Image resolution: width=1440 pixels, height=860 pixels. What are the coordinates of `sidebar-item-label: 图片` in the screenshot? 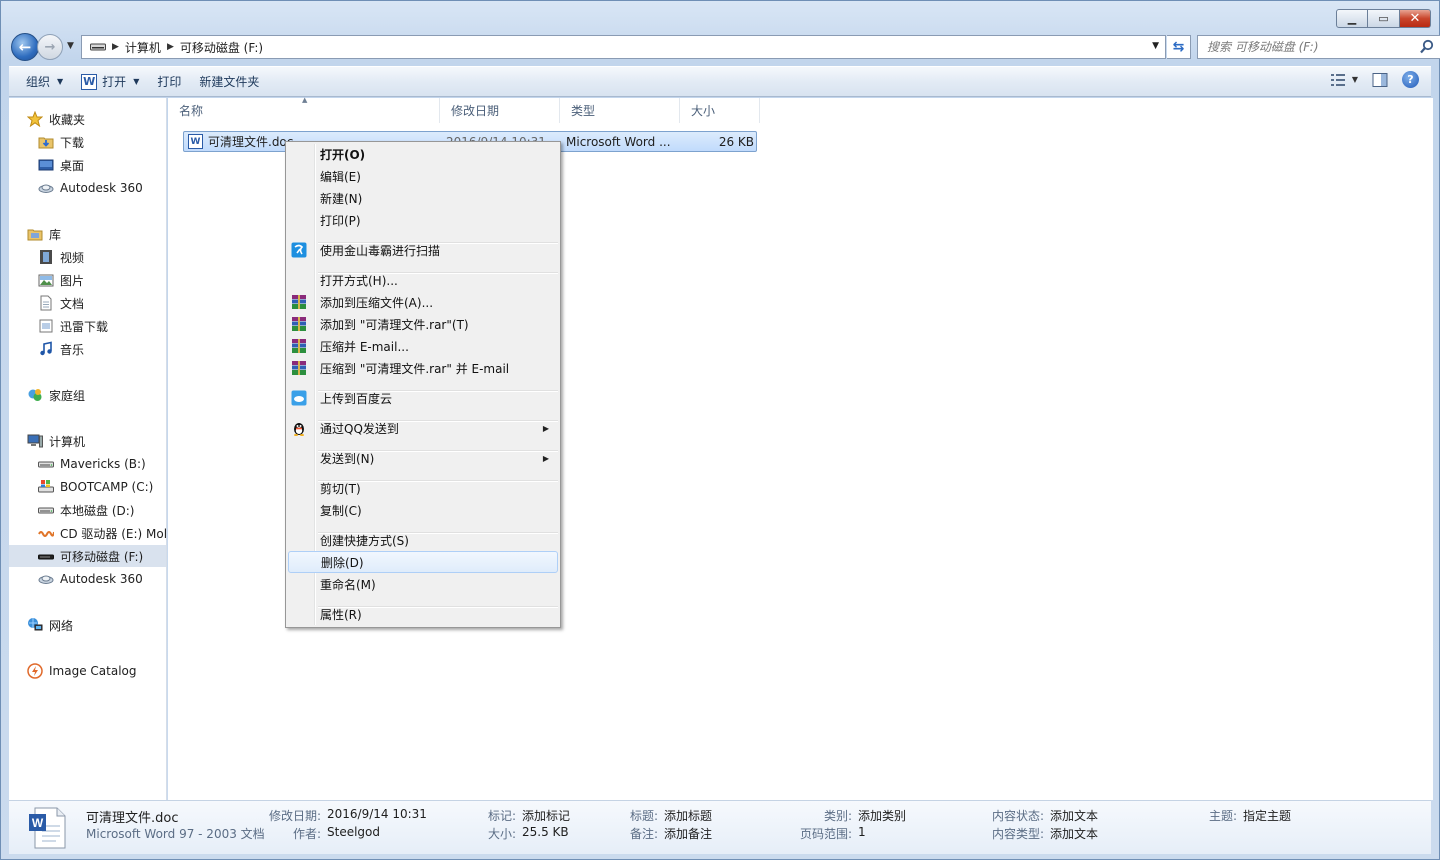 It's located at (72, 280).